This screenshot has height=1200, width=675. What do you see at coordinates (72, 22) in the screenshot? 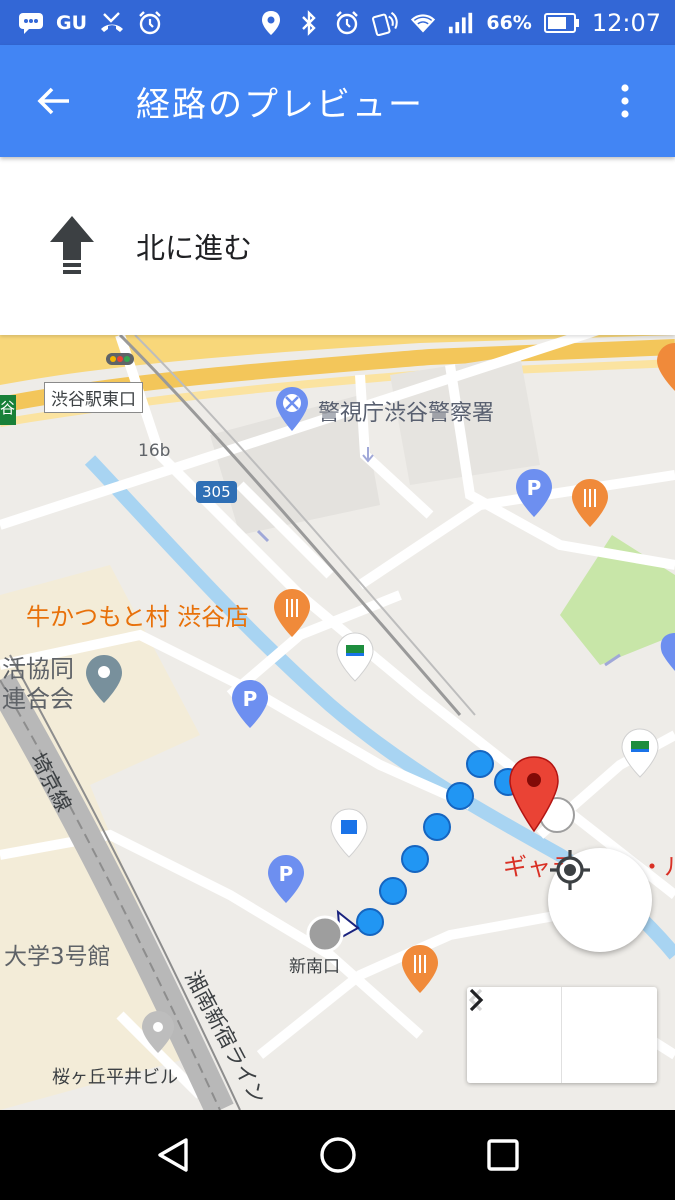
I see `carrier-label: GU` at bounding box center [72, 22].